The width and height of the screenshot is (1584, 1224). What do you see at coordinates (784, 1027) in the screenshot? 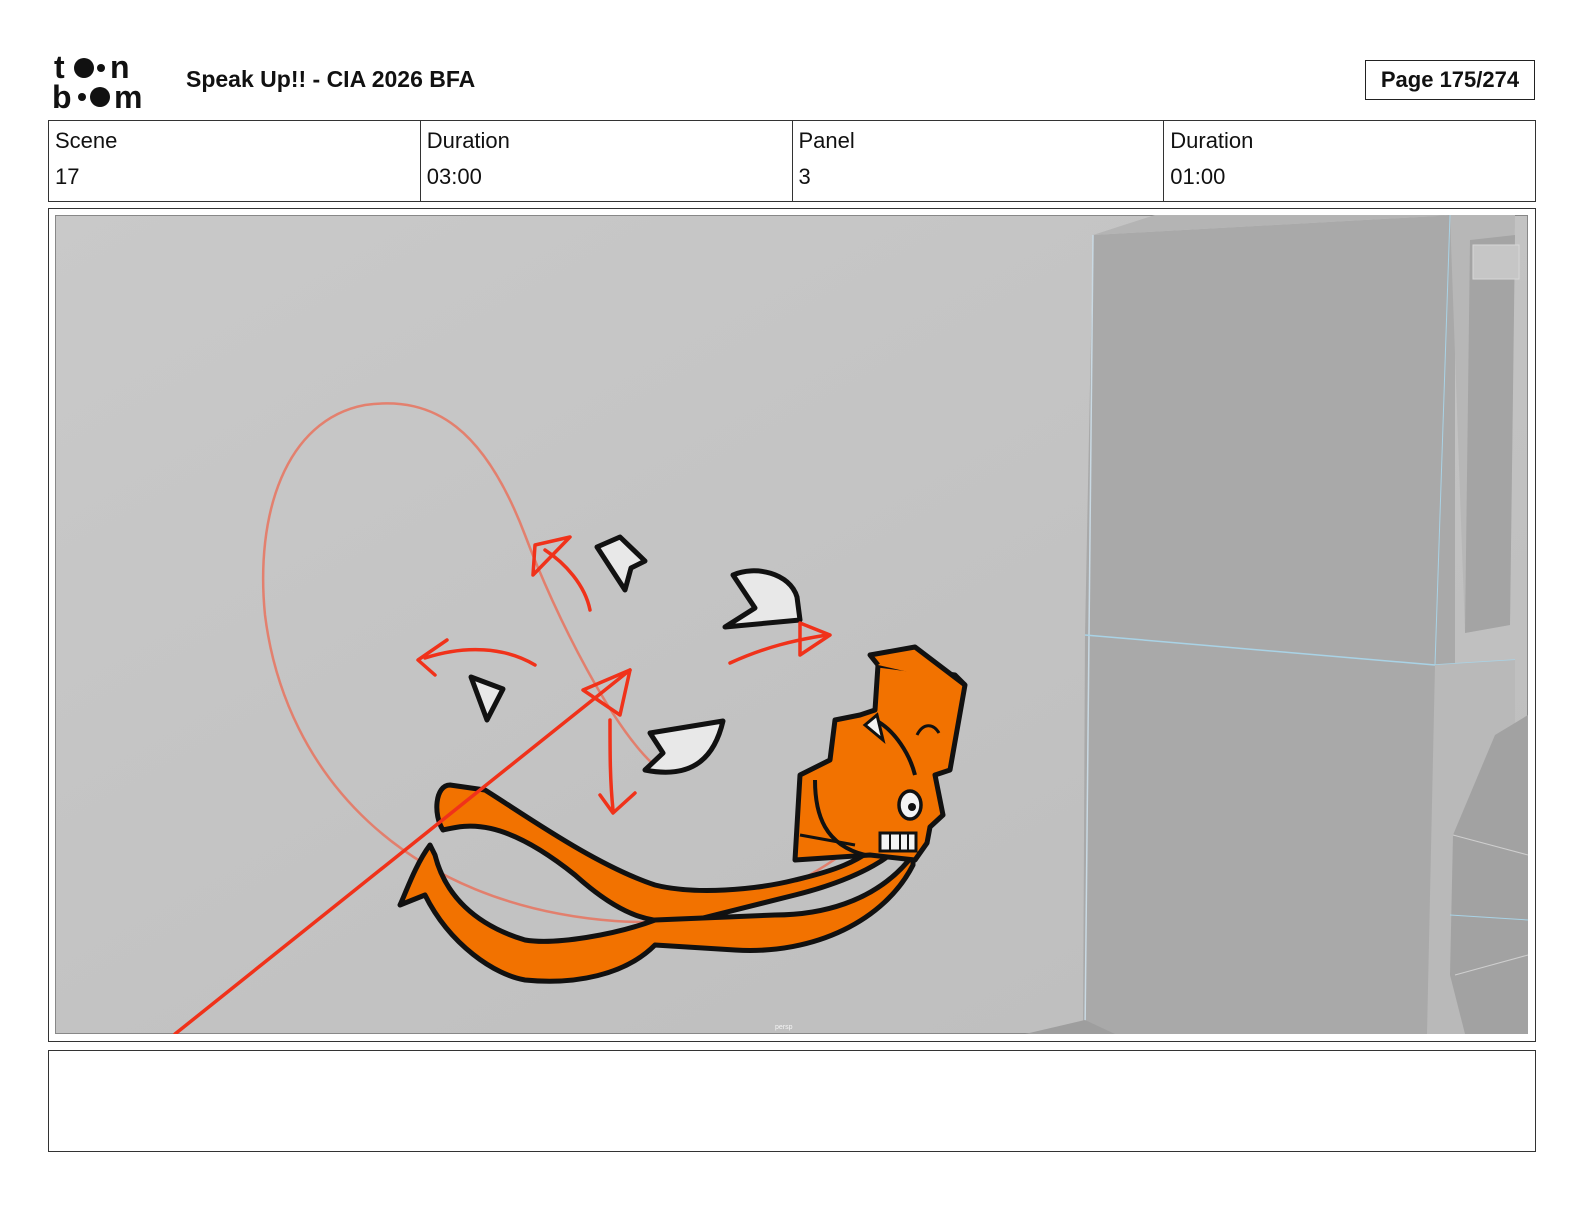
I see `camera-view-label: persp` at bounding box center [784, 1027].